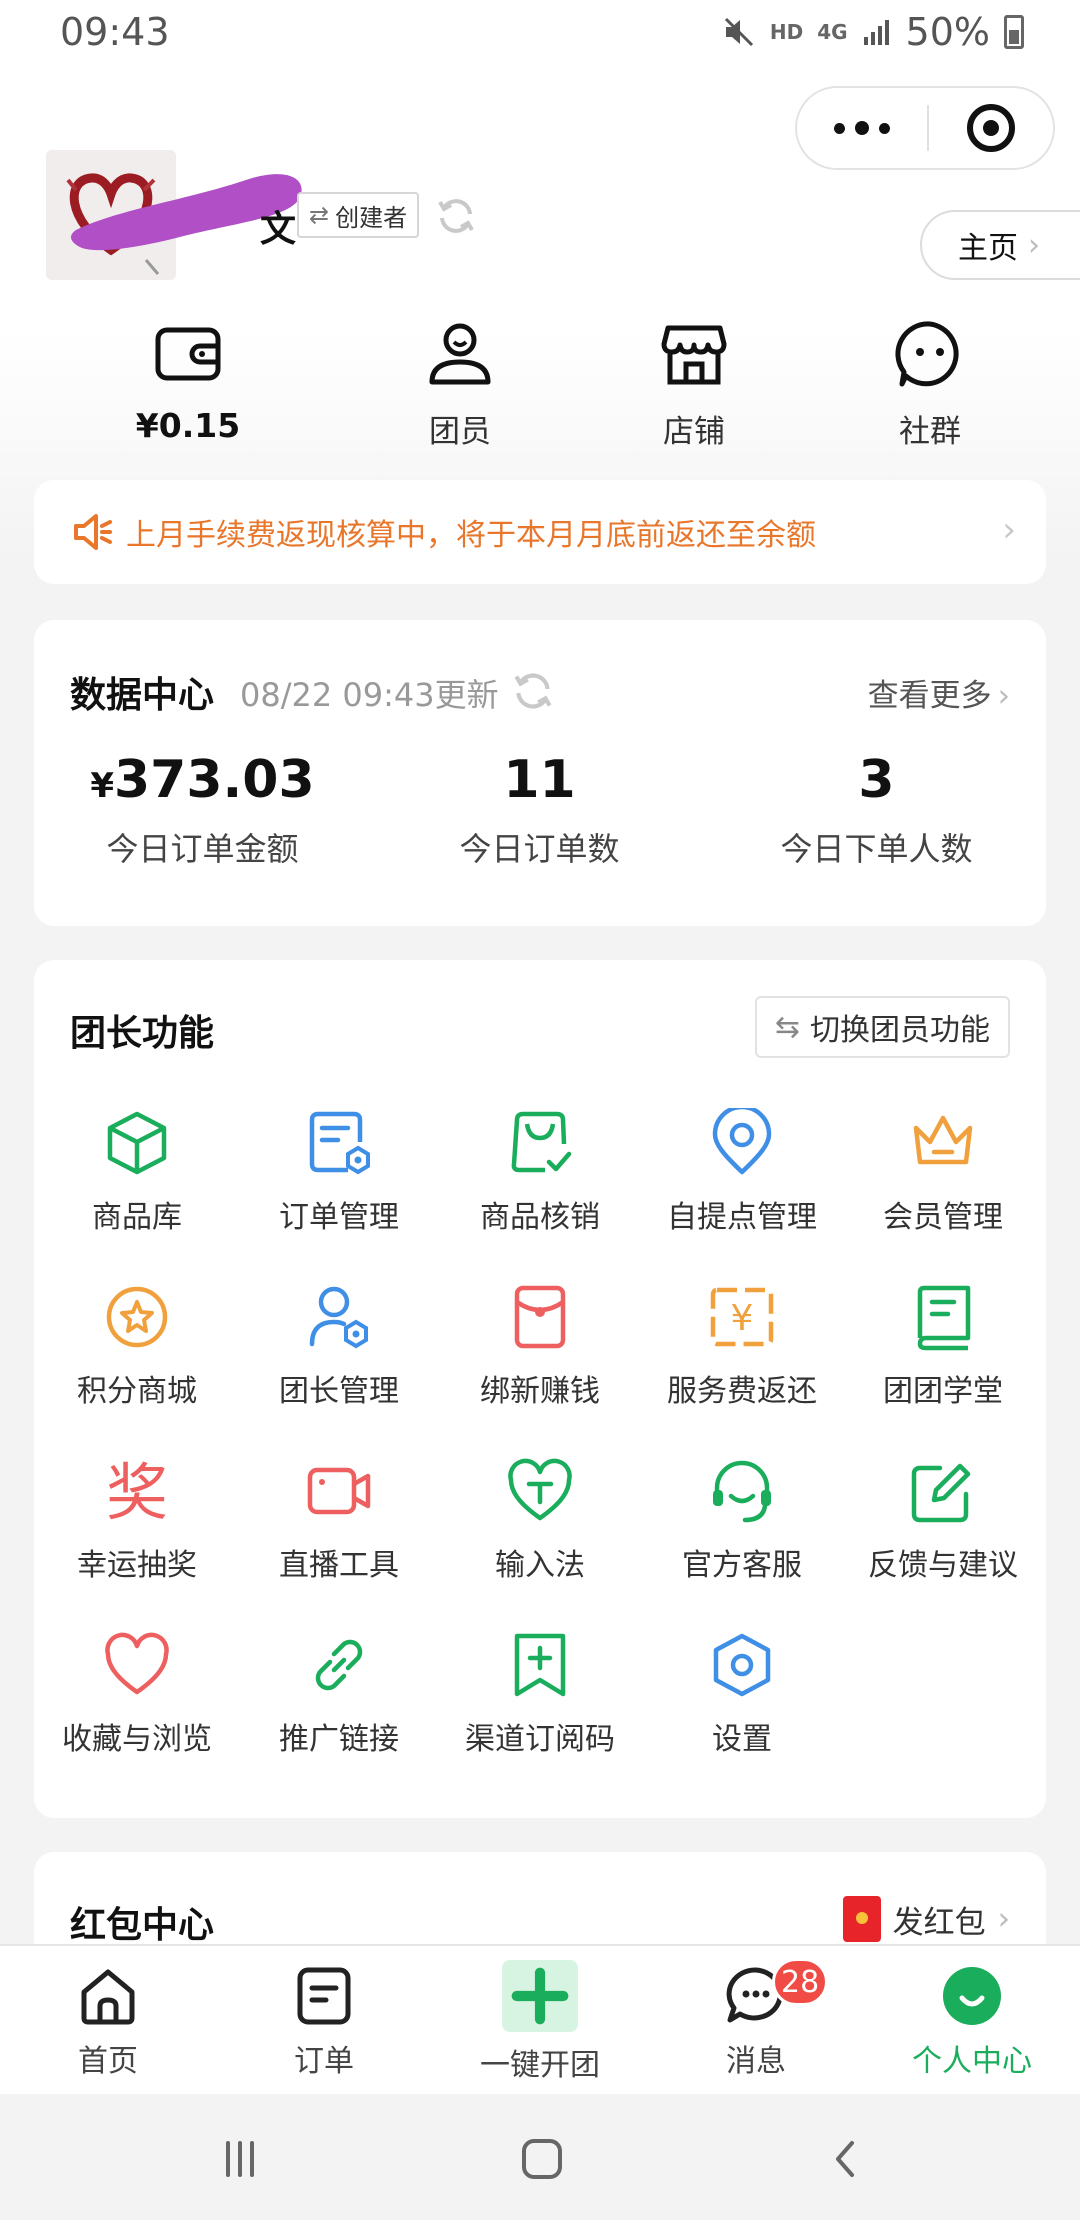  Describe the element at coordinates (839, 128) in the screenshot. I see `dot-icon` at that location.